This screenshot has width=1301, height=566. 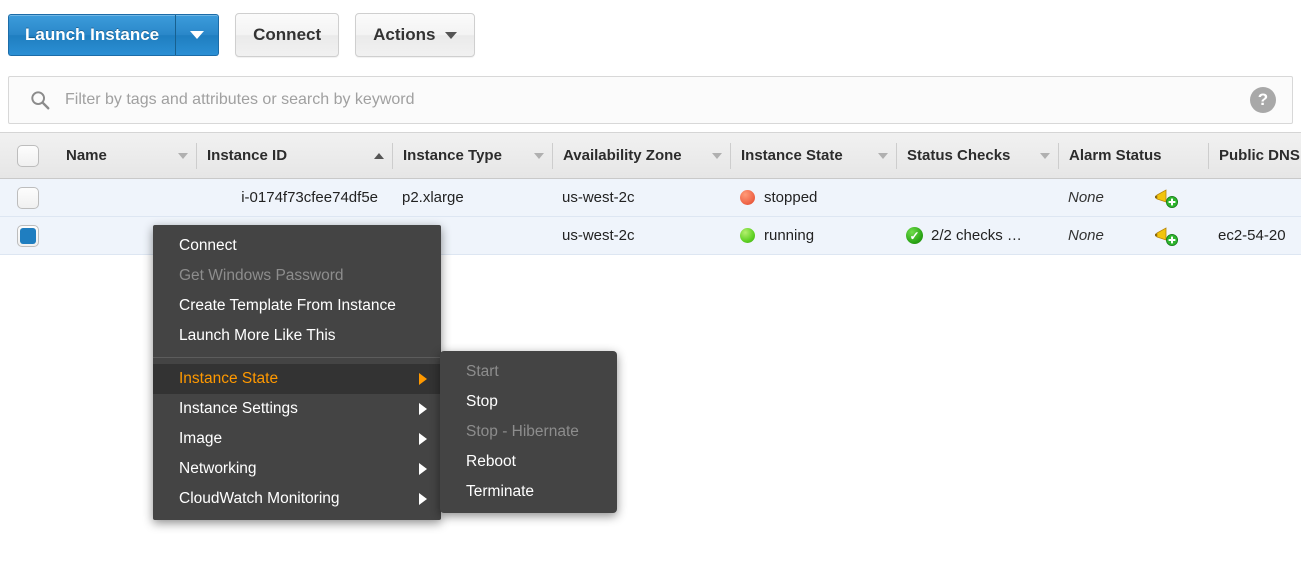 I want to click on state-dot-stopped-icon, so click(x=747, y=197).